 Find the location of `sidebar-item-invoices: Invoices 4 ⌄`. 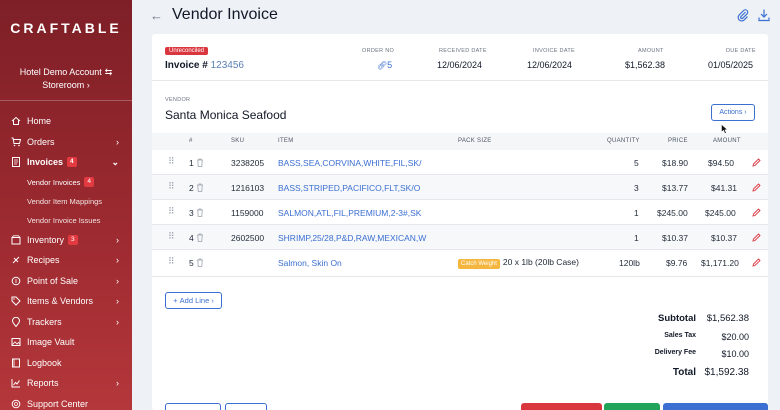

sidebar-item-invoices: Invoices 4 ⌄ is located at coordinates (66, 162).